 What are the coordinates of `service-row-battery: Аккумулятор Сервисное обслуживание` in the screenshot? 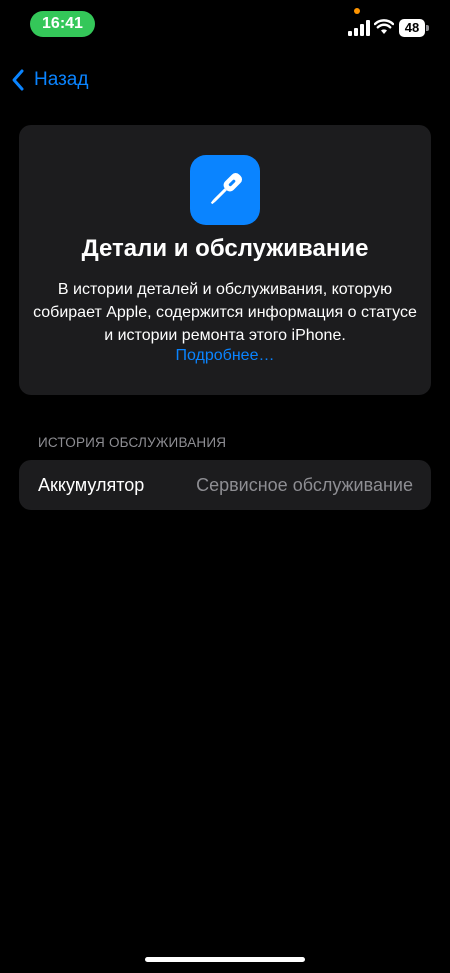 It's located at (225, 485).